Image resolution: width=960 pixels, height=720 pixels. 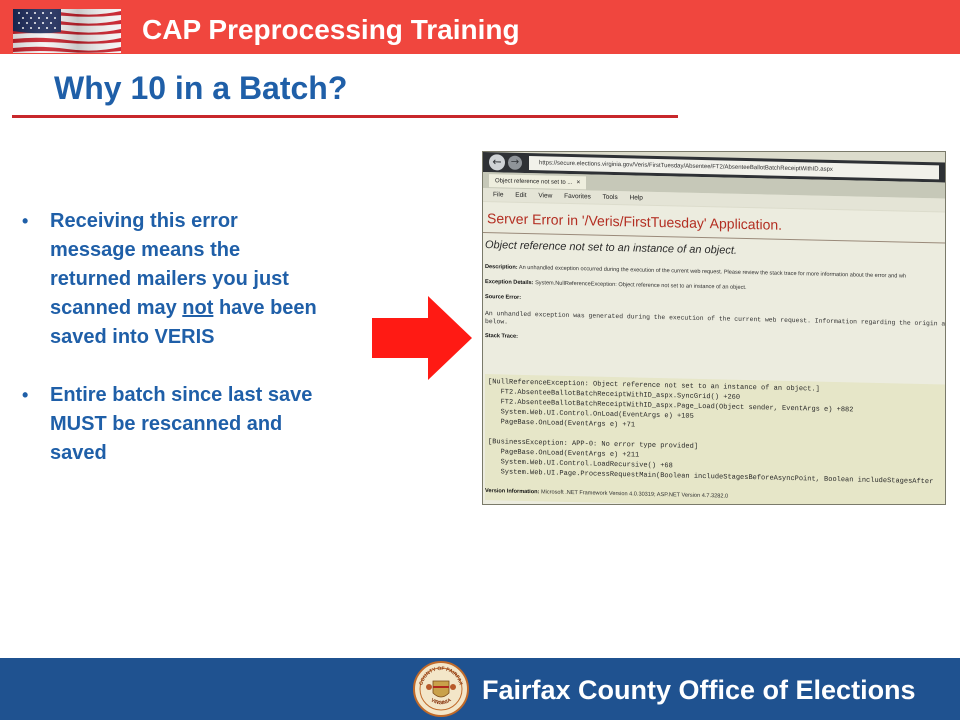 I want to click on menu-item-help: Help, so click(x=636, y=198).